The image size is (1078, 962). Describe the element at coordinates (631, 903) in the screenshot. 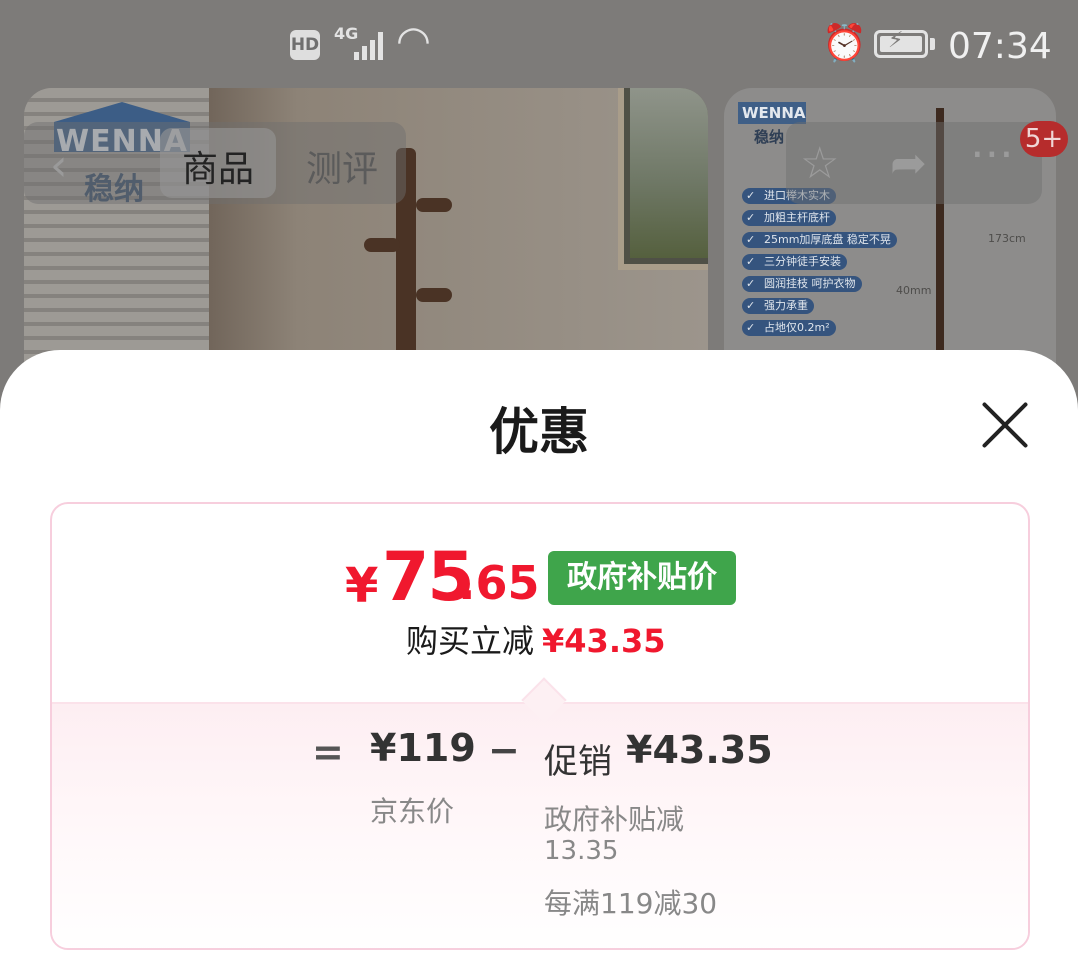

I see `promo-detail-full-reduction: 每满119减30` at that location.